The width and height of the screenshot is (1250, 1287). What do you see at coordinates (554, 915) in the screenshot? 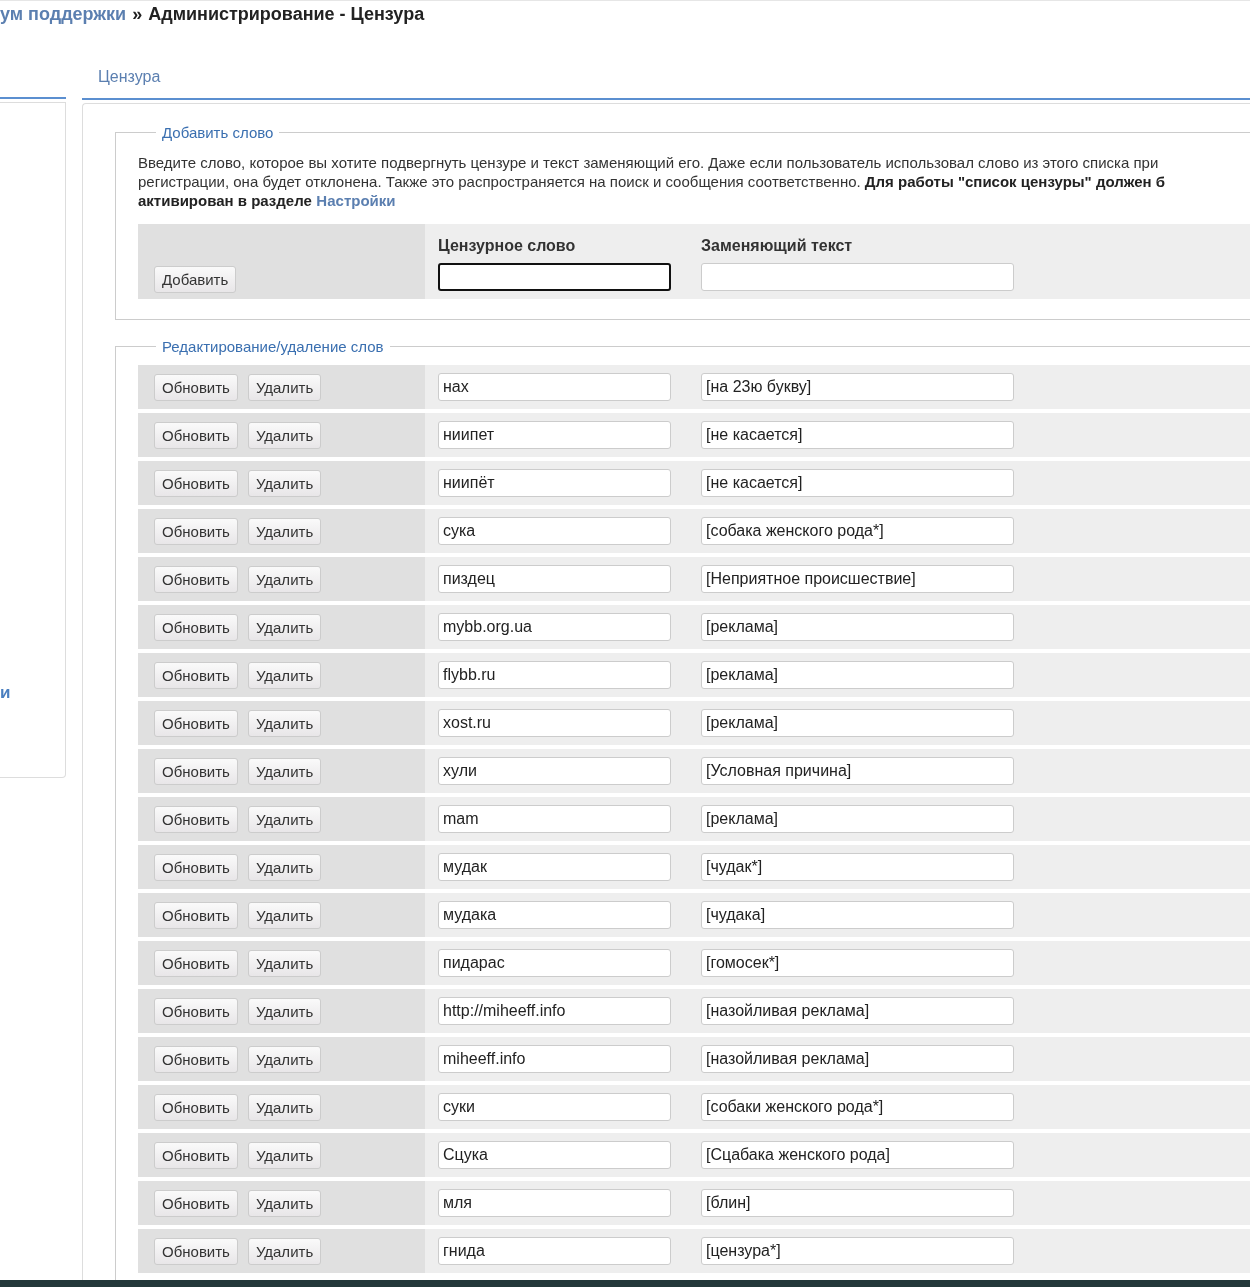
I see `word-field: мудака` at bounding box center [554, 915].